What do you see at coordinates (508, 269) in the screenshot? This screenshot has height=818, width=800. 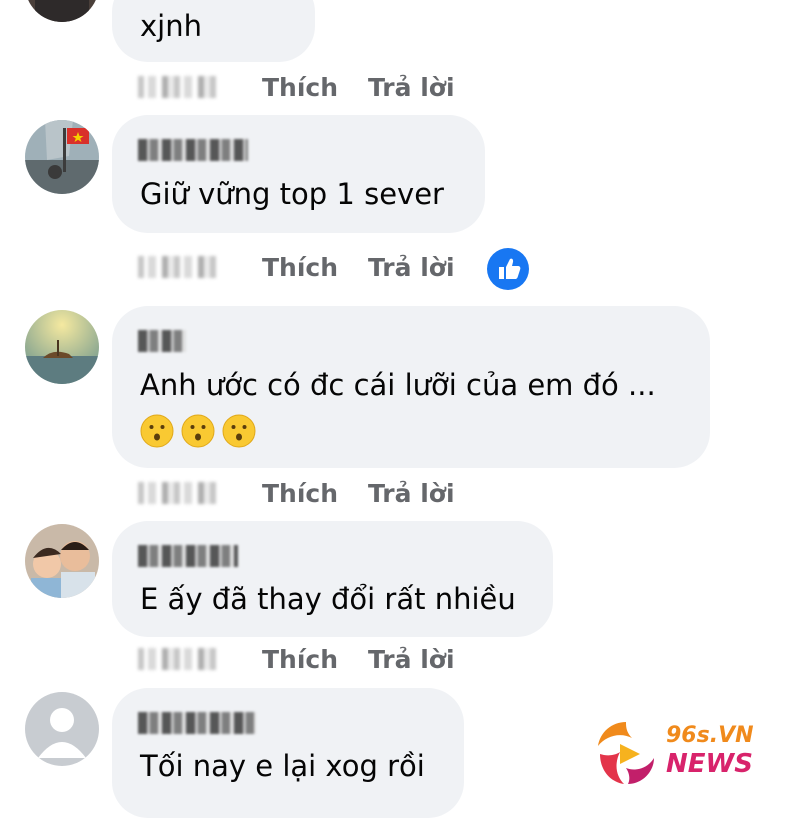 I see `like-reaction-icon` at bounding box center [508, 269].